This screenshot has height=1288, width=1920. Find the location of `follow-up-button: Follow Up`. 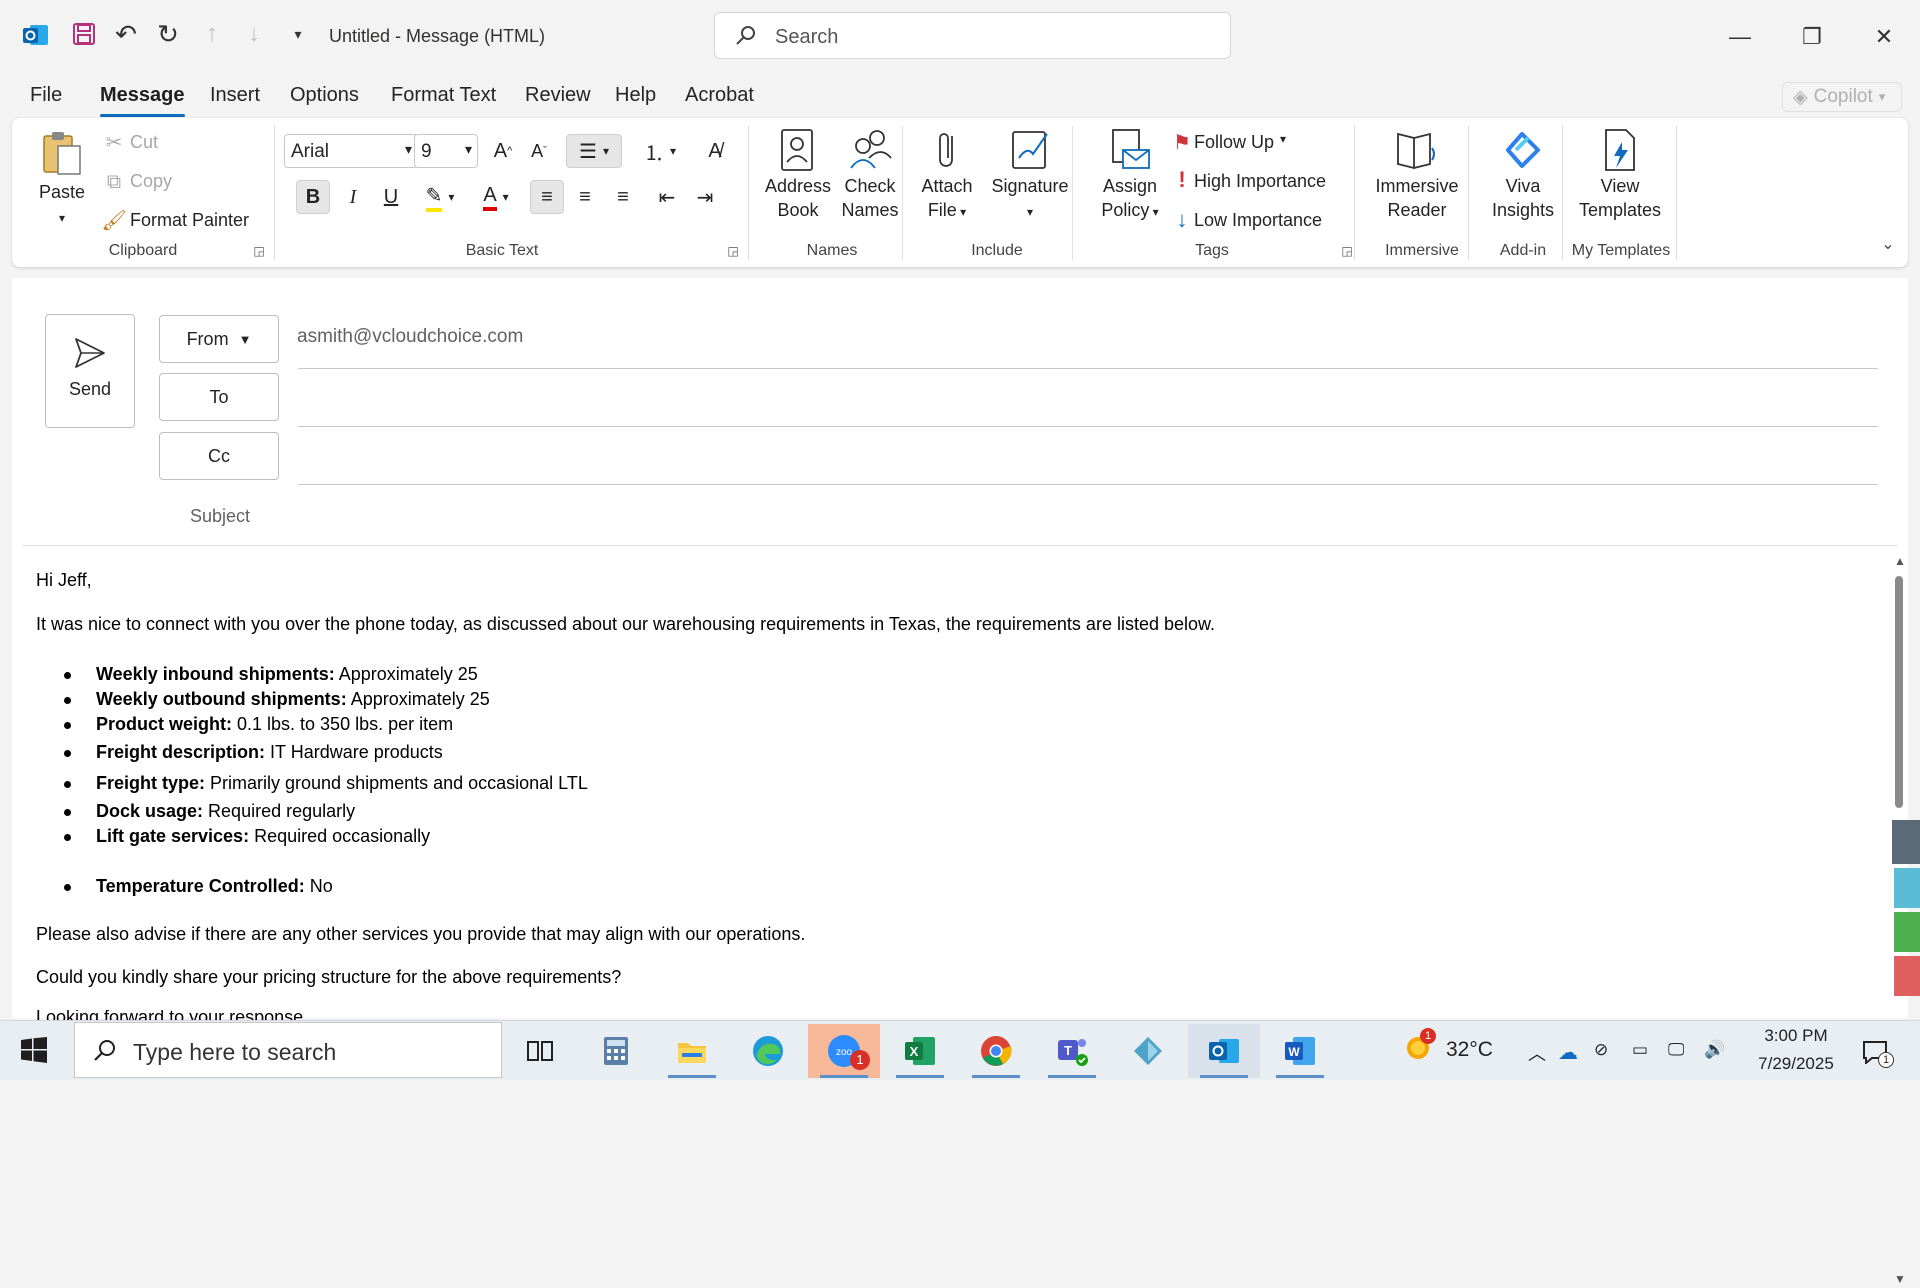

follow-up-button: Follow Up is located at coordinates (1234, 142).